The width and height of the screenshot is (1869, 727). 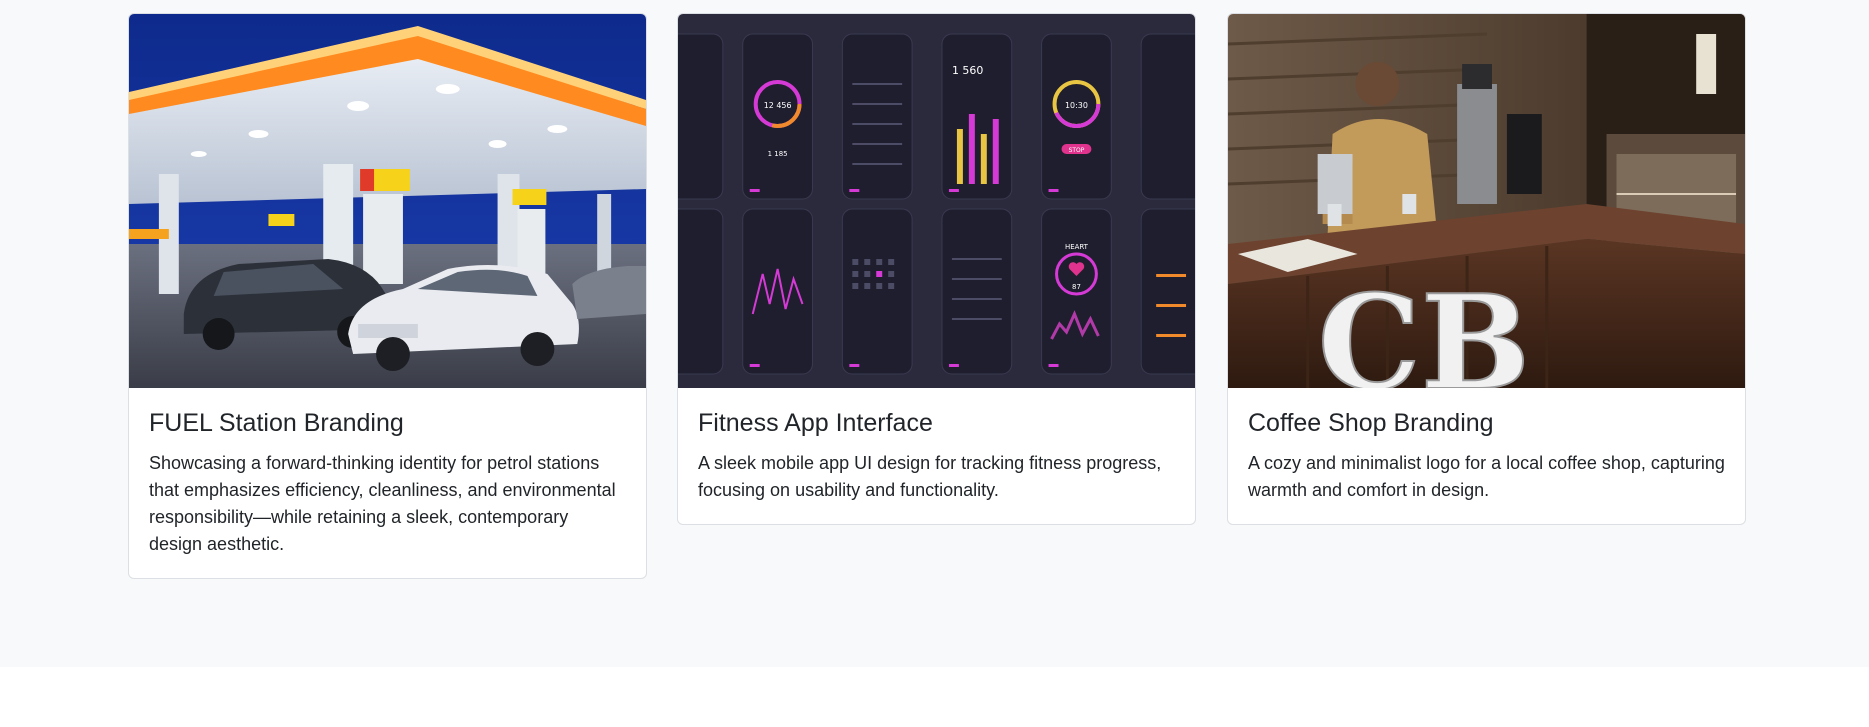 I want to click on card-title: FUEL Station Branding, so click(x=276, y=423).